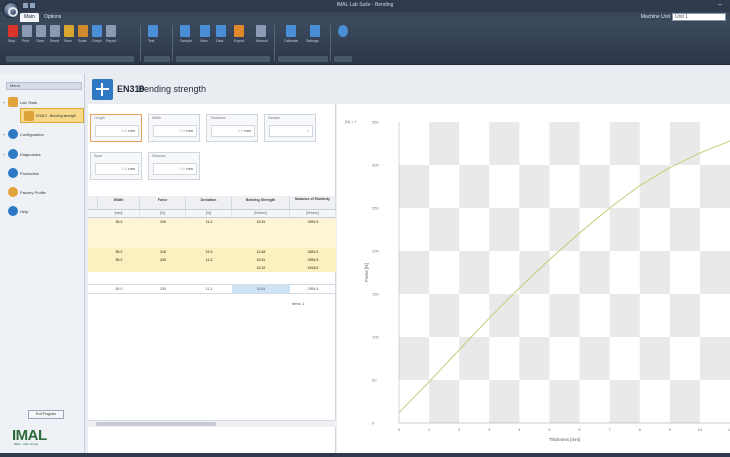 The image size is (730, 457). I want to click on param-label: Width, so click(156, 118).